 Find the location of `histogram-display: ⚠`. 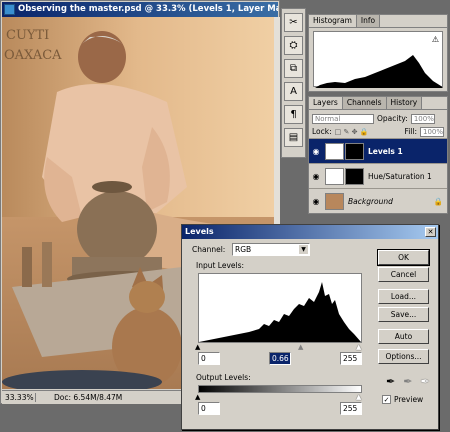

histogram-display: ⚠ is located at coordinates (378, 59).